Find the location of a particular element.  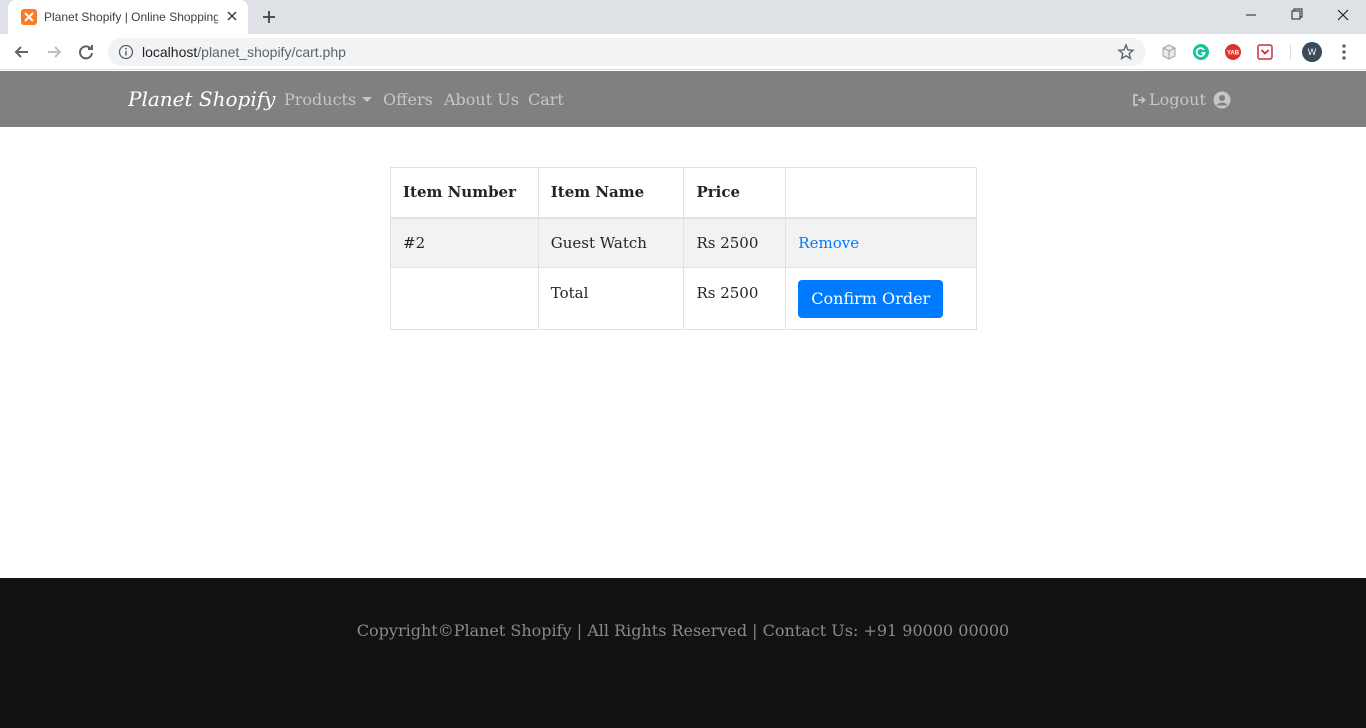

nav-cart: Cart is located at coordinates (546, 100).